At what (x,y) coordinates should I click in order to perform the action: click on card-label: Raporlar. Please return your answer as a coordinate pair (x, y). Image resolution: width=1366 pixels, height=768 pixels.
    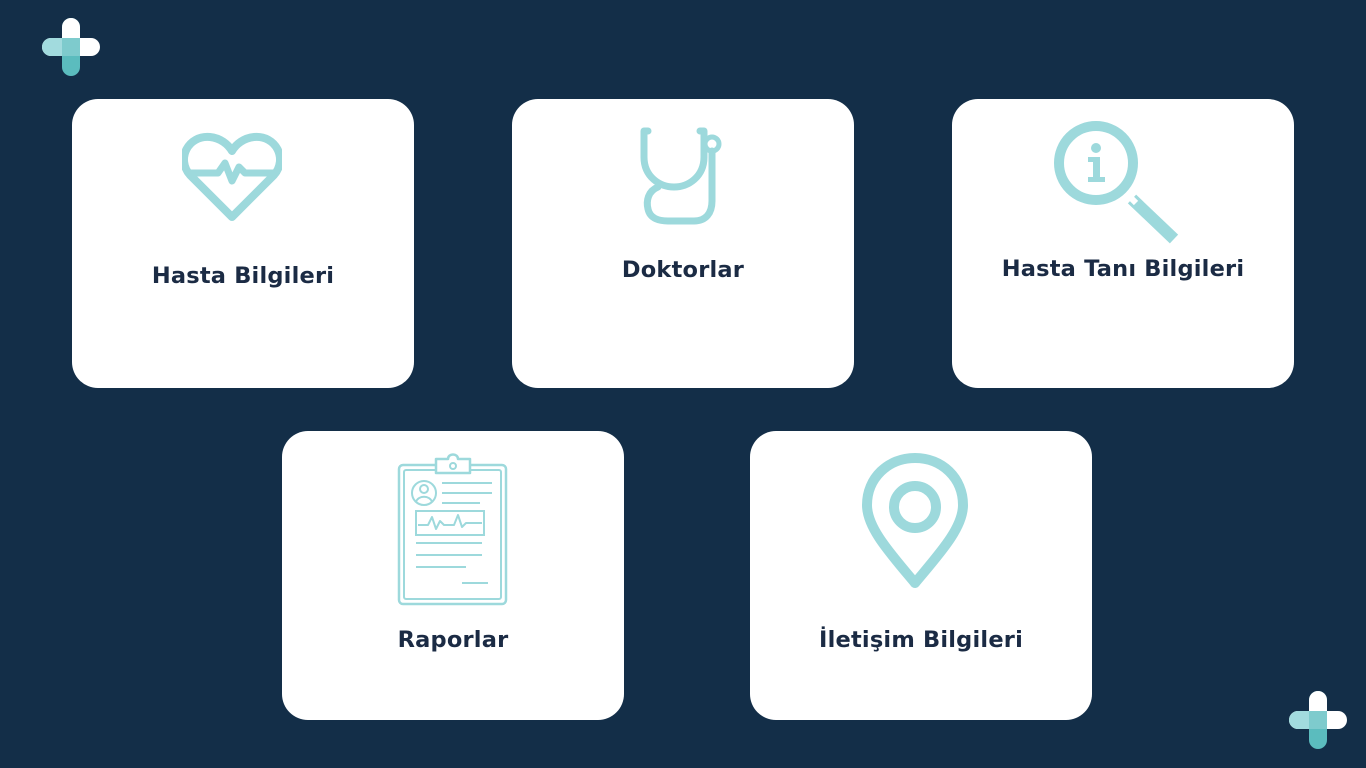
    Looking at the image, I should click on (453, 640).